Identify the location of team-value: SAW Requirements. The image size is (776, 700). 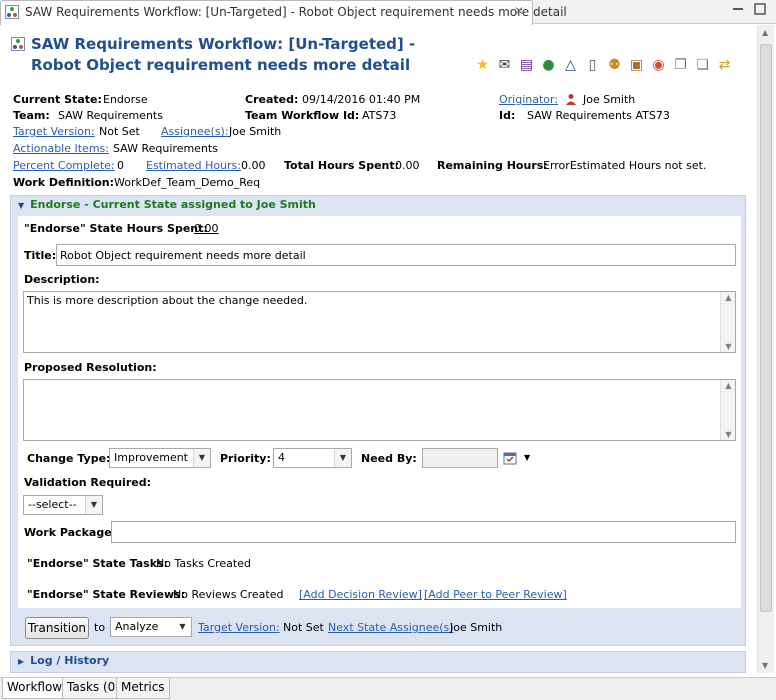
(110, 115).